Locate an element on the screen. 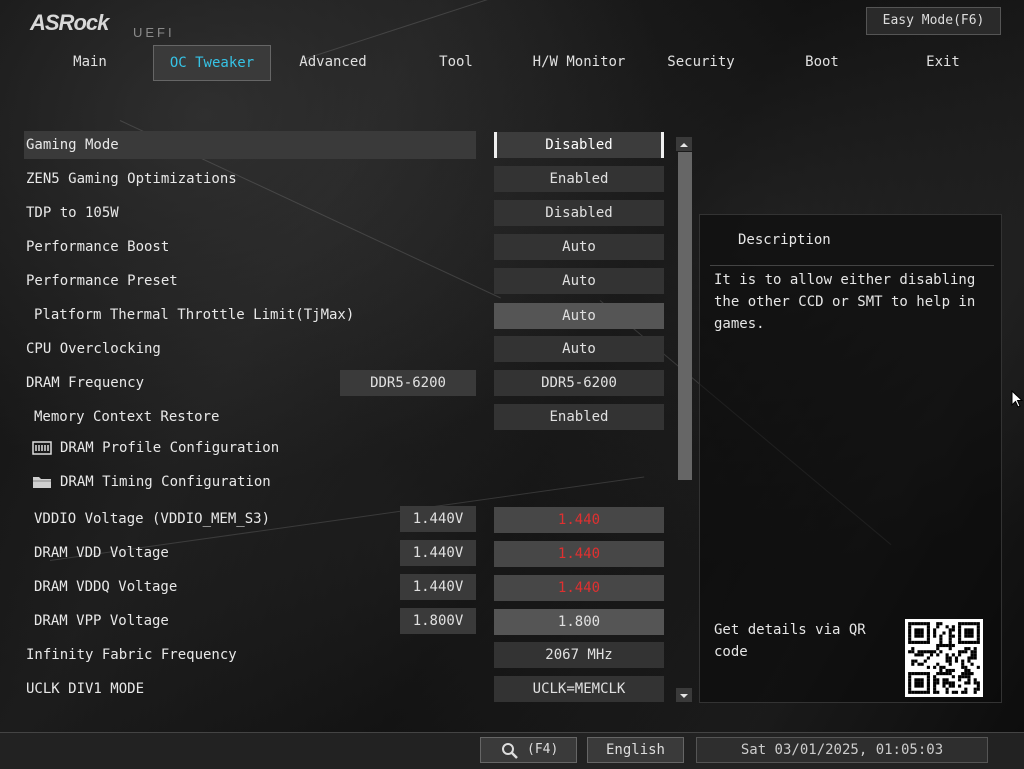  scrollbar-thumb is located at coordinates (685, 316).